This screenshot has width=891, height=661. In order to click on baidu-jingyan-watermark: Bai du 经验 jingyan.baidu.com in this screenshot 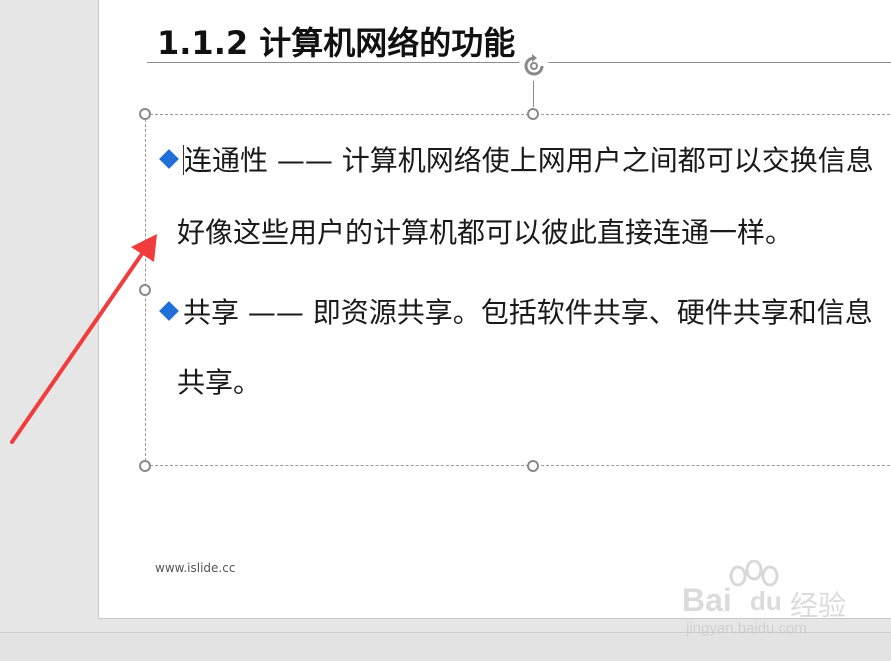, I will do `click(780, 600)`.